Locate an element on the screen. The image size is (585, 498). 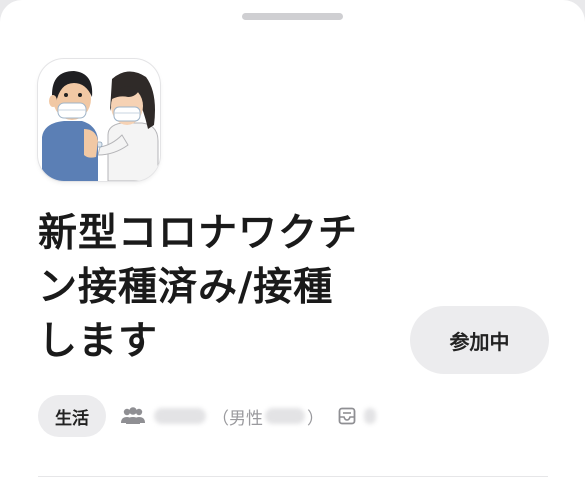
section-divider is located at coordinates (293, 476).